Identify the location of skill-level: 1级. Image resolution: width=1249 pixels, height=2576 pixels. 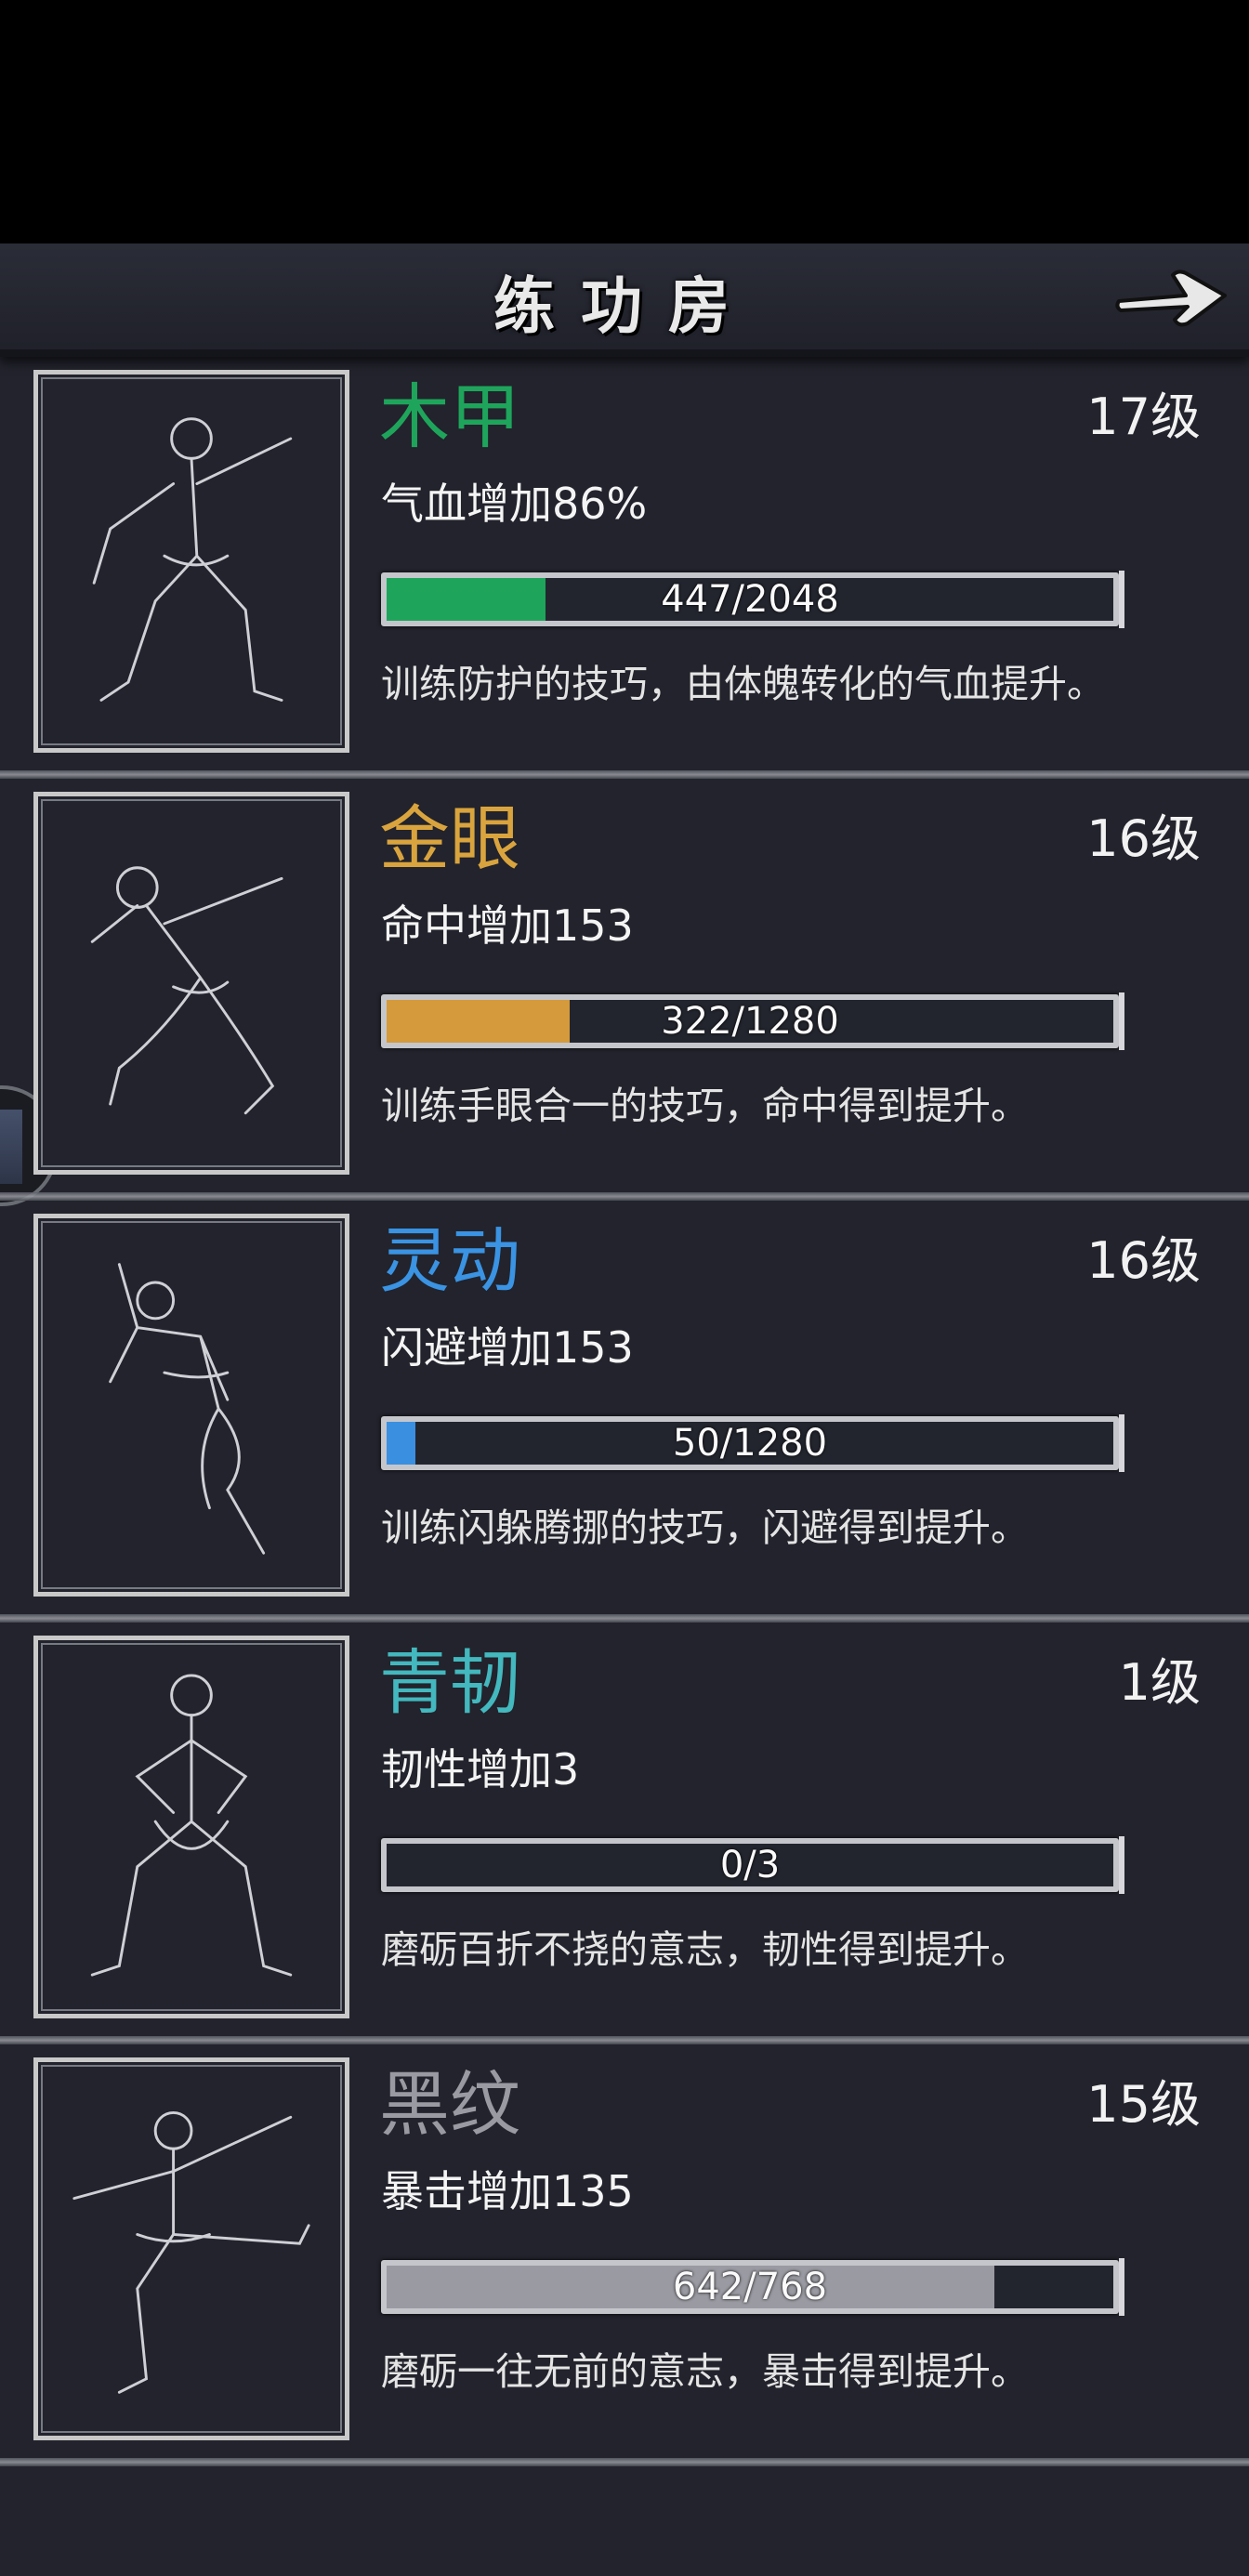
(1159, 1682).